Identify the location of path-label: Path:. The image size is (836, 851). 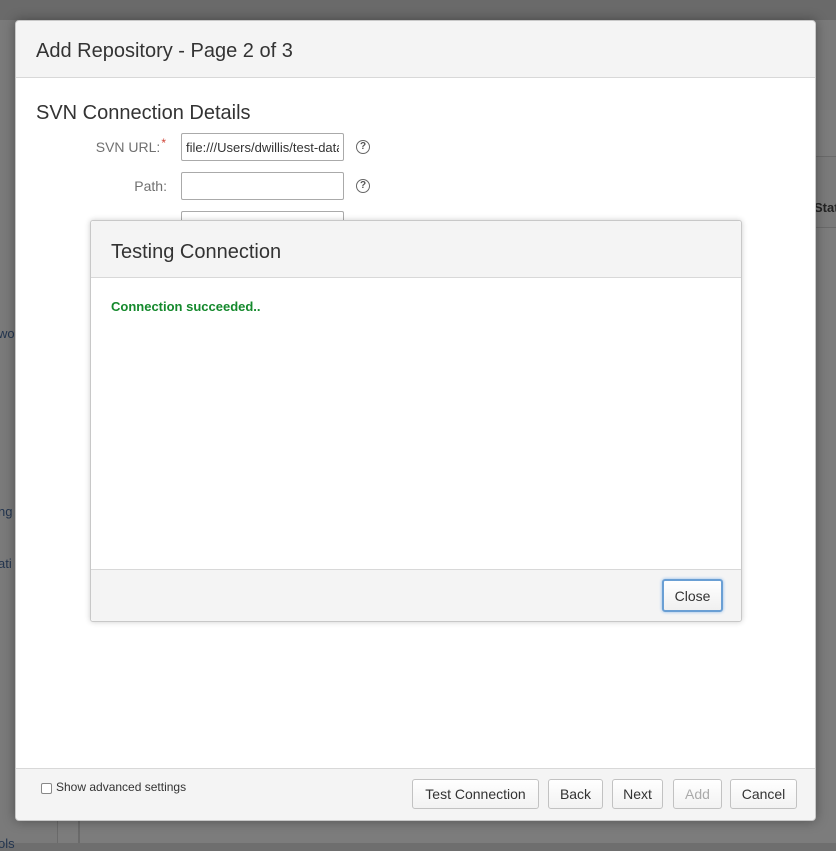
(150, 186).